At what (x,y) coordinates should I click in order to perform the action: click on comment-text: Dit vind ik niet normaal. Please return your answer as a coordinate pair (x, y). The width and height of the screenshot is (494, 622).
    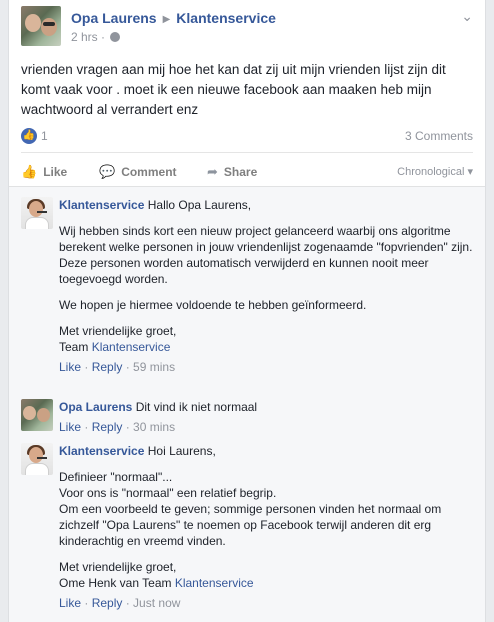
    Looking at the image, I should click on (196, 407).